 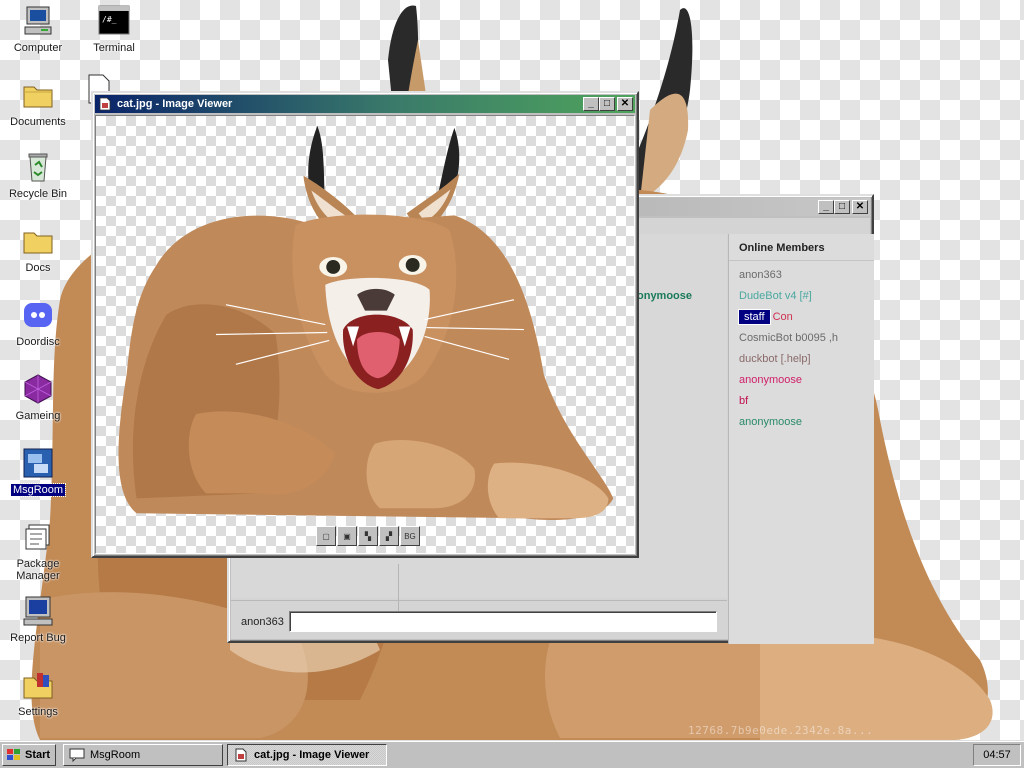 I want to click on desktop-icon-documents: Documents, so click(x=38, y=103).